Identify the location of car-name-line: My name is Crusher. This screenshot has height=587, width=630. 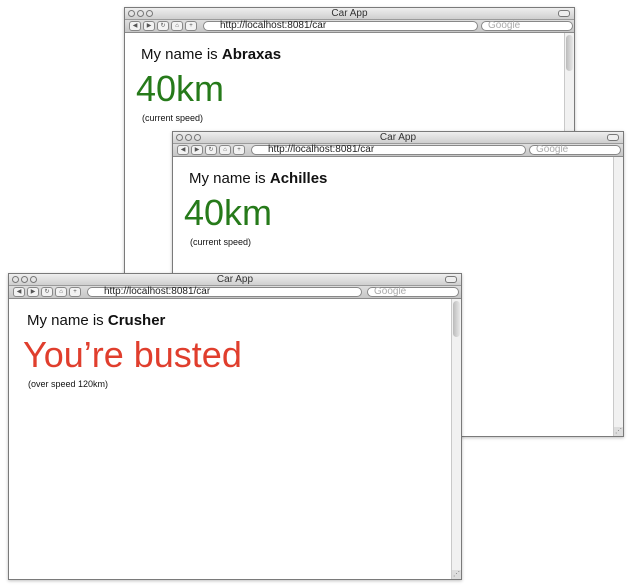
(96, 320).